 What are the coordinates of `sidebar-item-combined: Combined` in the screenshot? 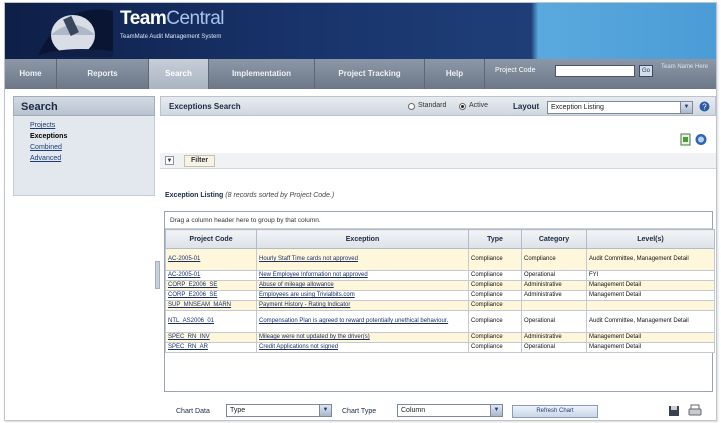 It's located at (84, 147).